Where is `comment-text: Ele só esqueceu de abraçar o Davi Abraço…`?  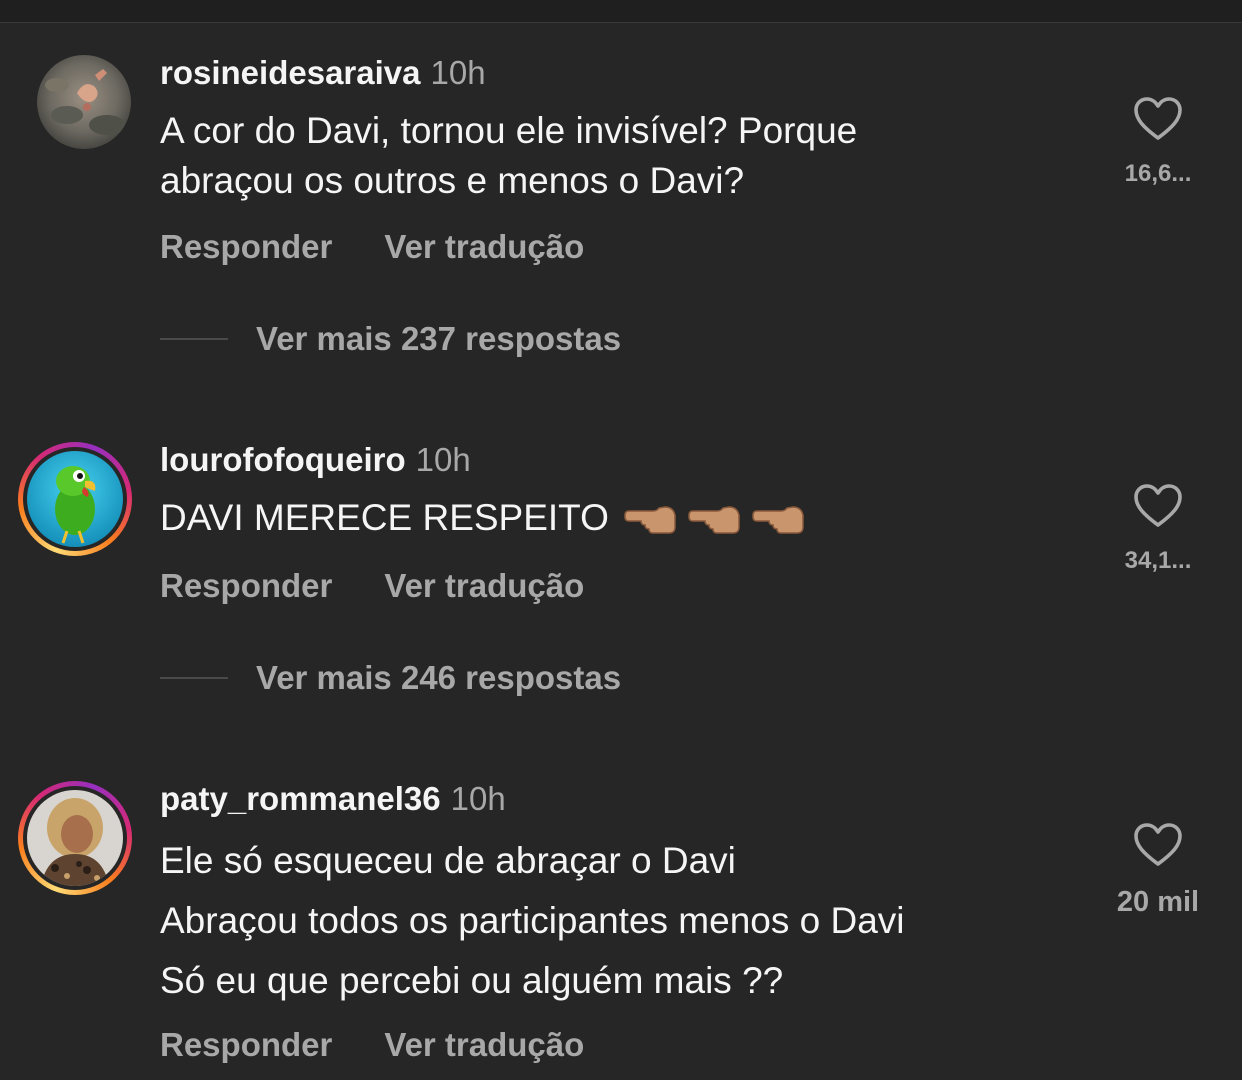 comment-text: Ele só esqueceu de abraçar o Davi Abraço… is located at coordinates (532, 921).